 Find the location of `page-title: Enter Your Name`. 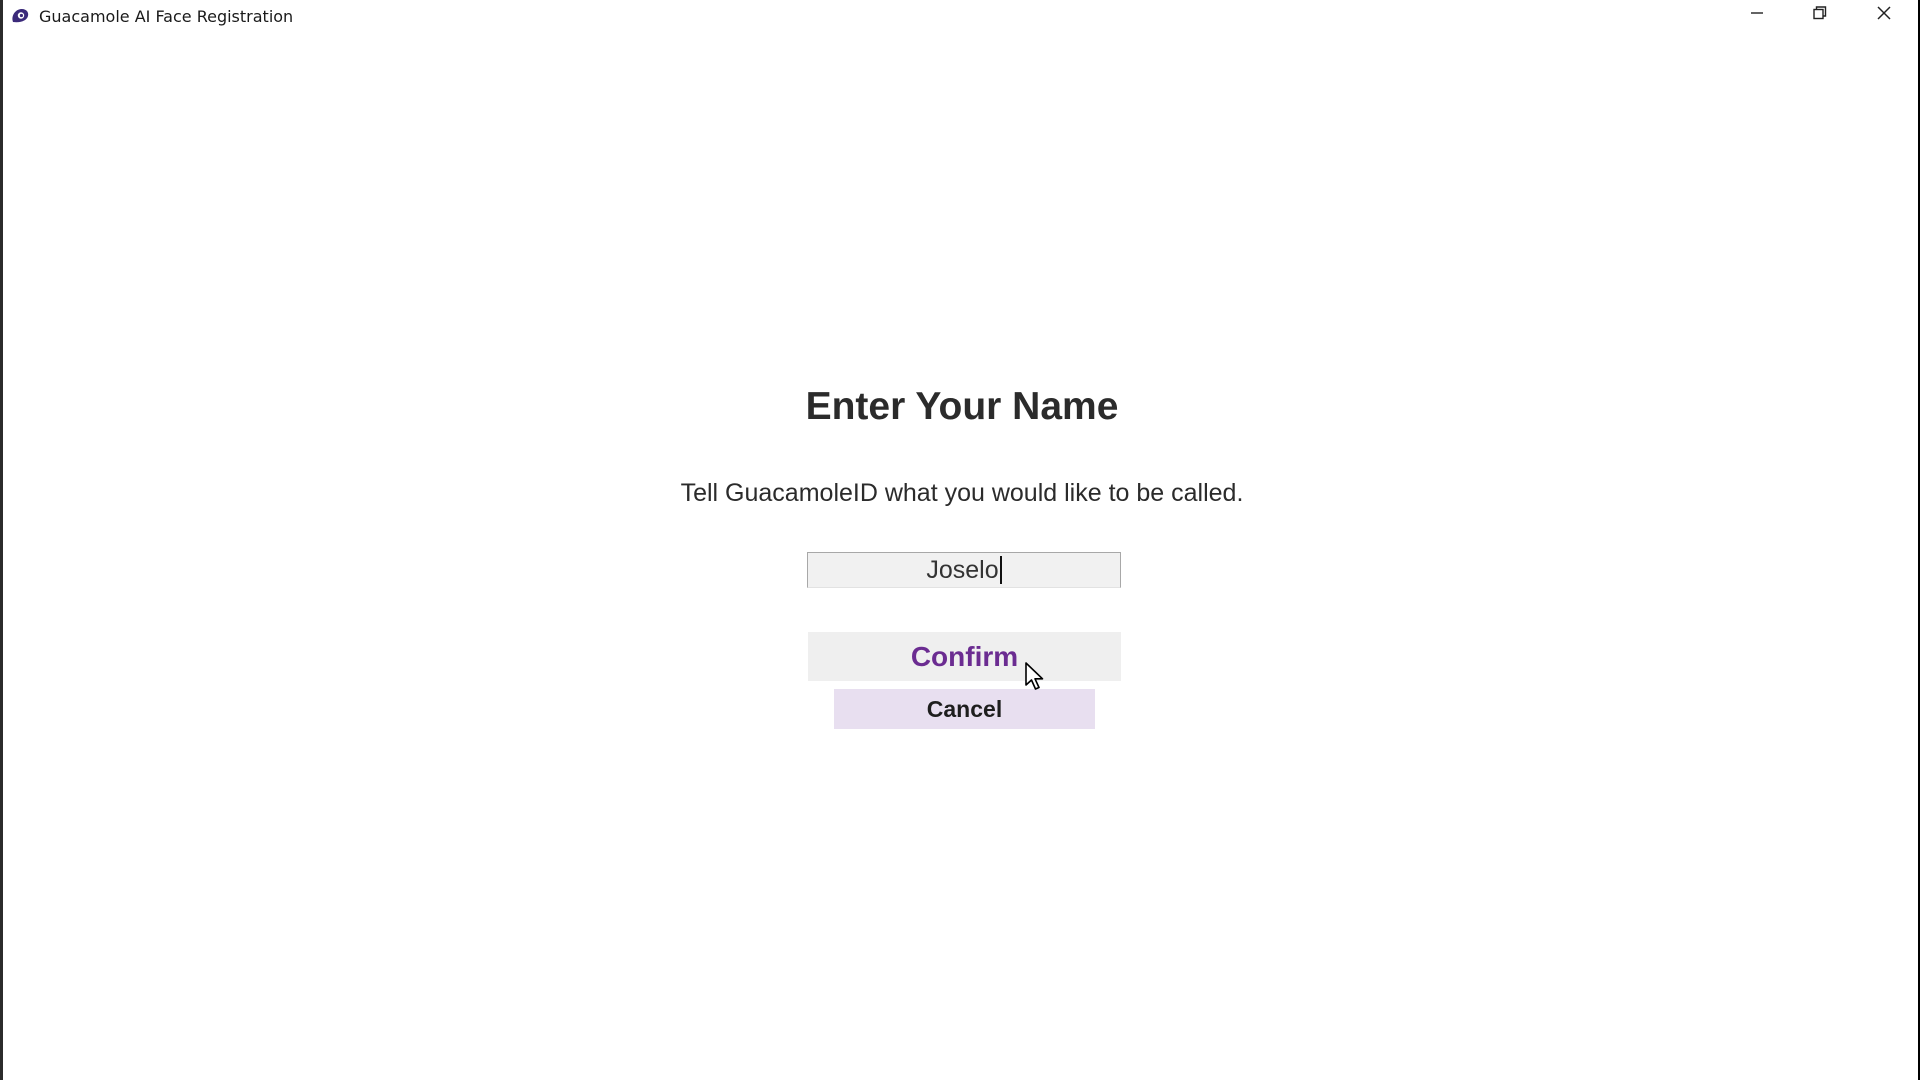

page-title: Enter Your Name is located at coordinates (962, 406).